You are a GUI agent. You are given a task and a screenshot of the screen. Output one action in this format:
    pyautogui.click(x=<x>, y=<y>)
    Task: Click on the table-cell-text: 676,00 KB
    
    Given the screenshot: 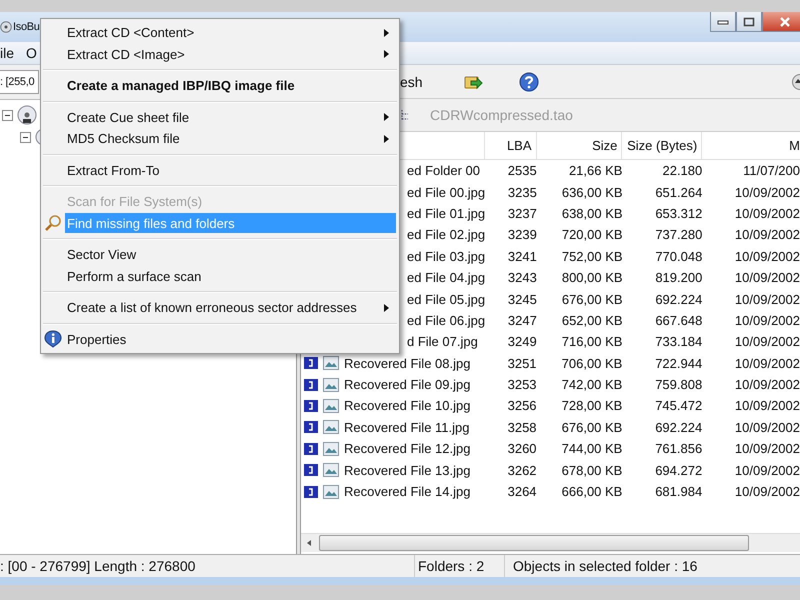 What is the action you would take?
    pyautogui.click(x=591, y=427)
    